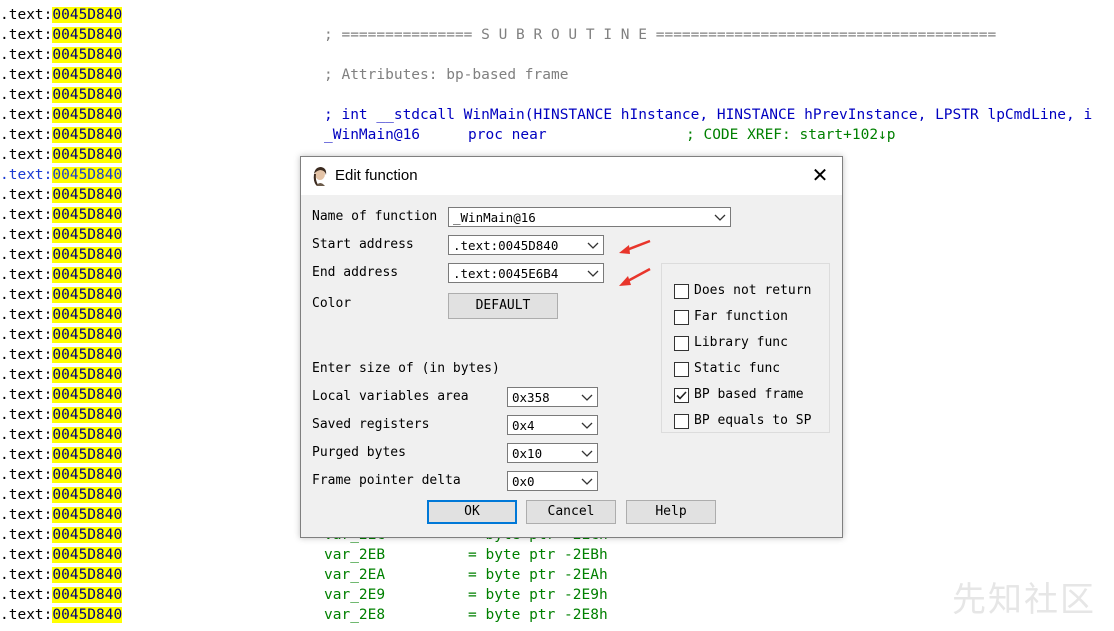 The height and width of the screenshot is (631, 1114). Describe the element at coordinates (589, 217) in the screenshot. I see `name-of-function-combo: _WinMain@16` at that location.